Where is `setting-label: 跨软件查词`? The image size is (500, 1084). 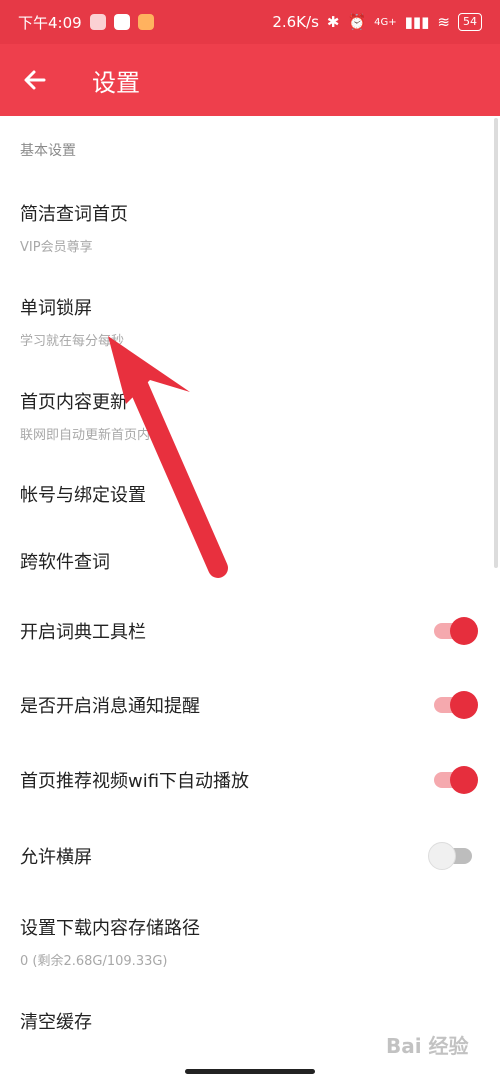 setting-label: 跨软件查词 is located at coordinates (65, 562).